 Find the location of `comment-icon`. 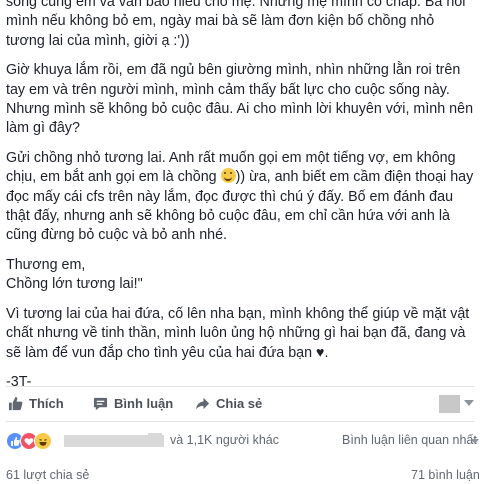

comment-icon is located at coordinates (100, 404).